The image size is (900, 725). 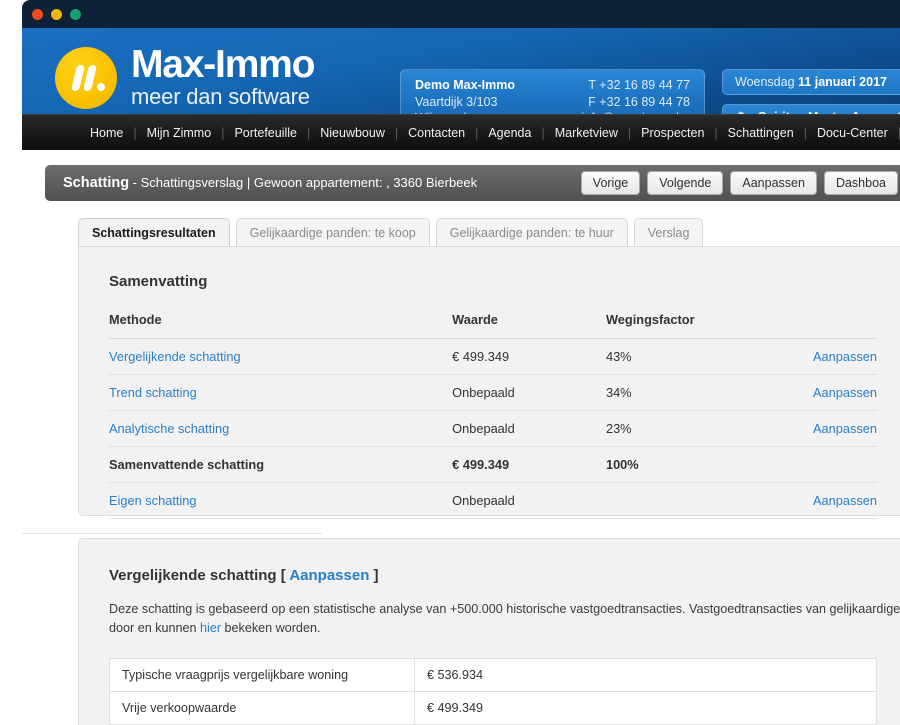 What do you see at coordinates (852, 133) in the screenshot?
I see `nav-item-docu-center: Docu-Center` at bounding box center [852, 133].